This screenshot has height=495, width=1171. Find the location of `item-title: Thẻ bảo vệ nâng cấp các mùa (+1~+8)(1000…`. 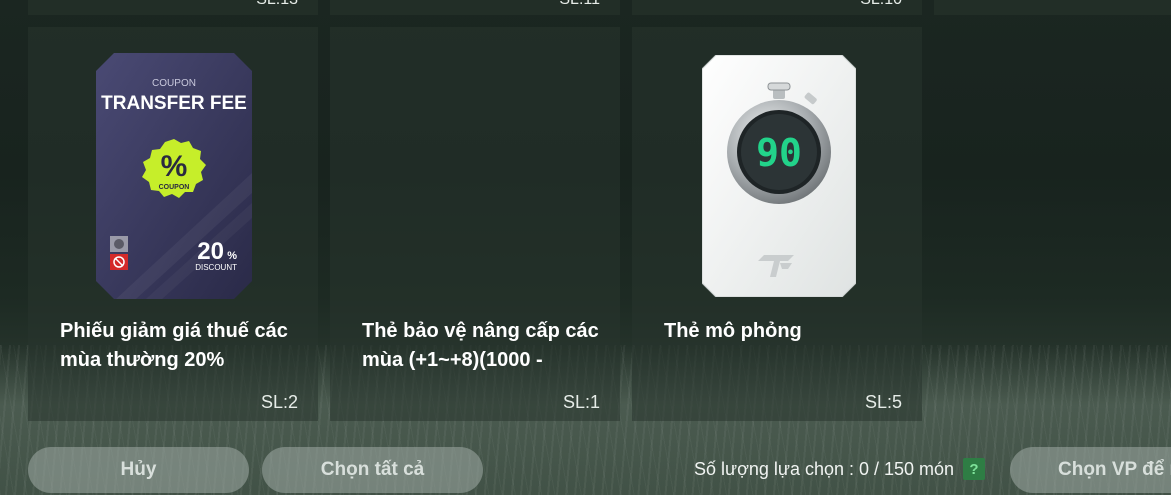

item-title: Thẻ bảo vệ nâng cấp các mùa (+1~+8)(1000… is located at coordinates (480, 345).